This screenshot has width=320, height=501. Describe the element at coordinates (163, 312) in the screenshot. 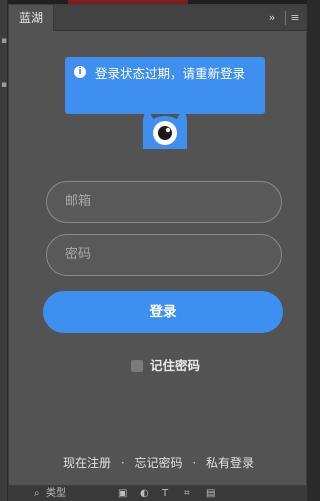

I see `login-button: 登录` at that location.